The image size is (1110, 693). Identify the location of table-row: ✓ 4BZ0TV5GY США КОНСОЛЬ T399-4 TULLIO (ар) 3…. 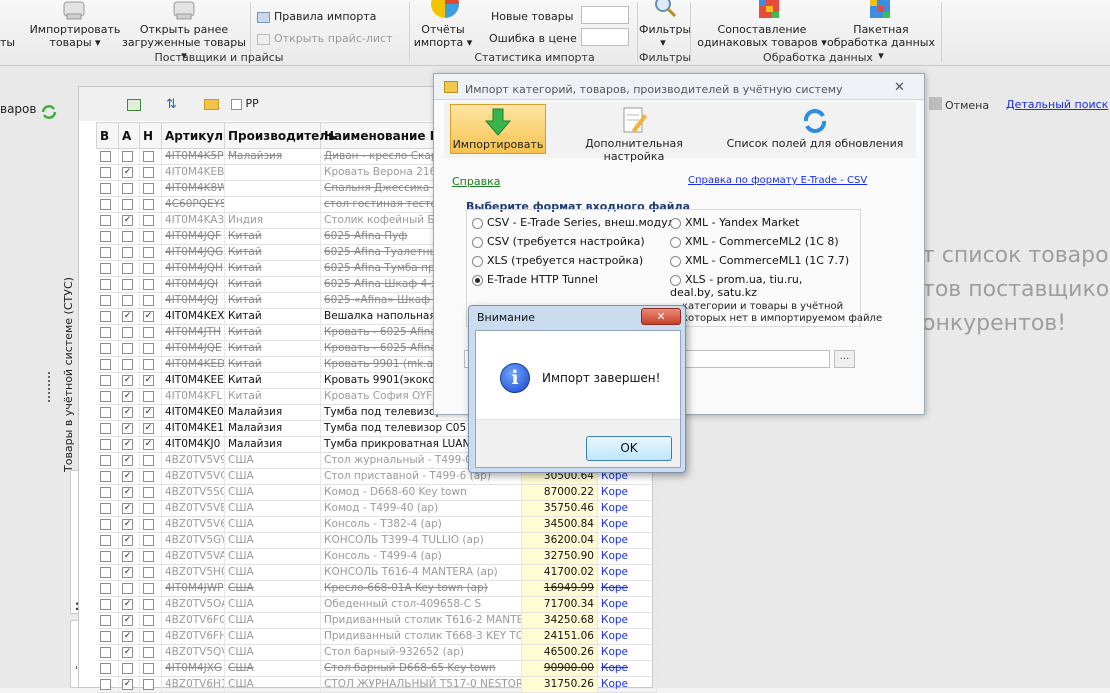
(376, 540).